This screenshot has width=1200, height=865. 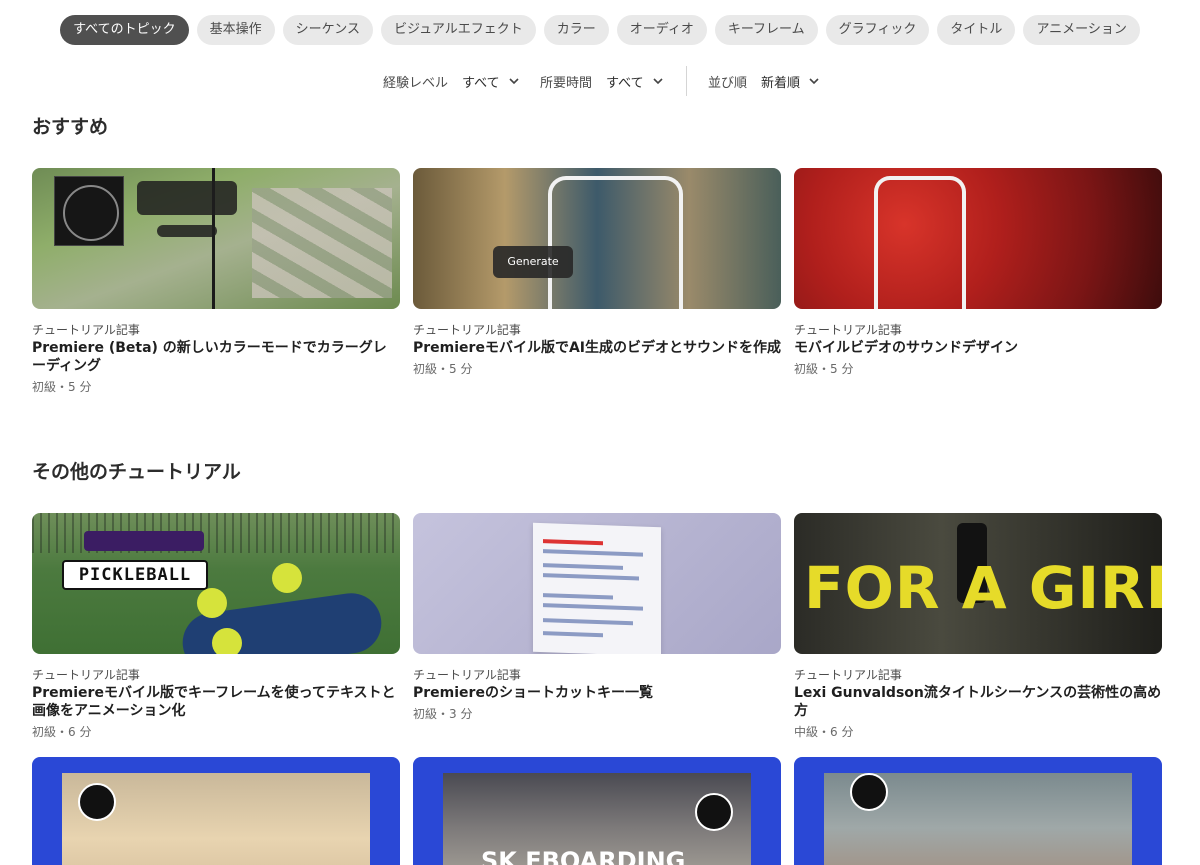 What do you see at coordinates (766, 30) in the screenshot?
I see `chip-keyframes: キーフレーム` at bounding box center [766, 30].